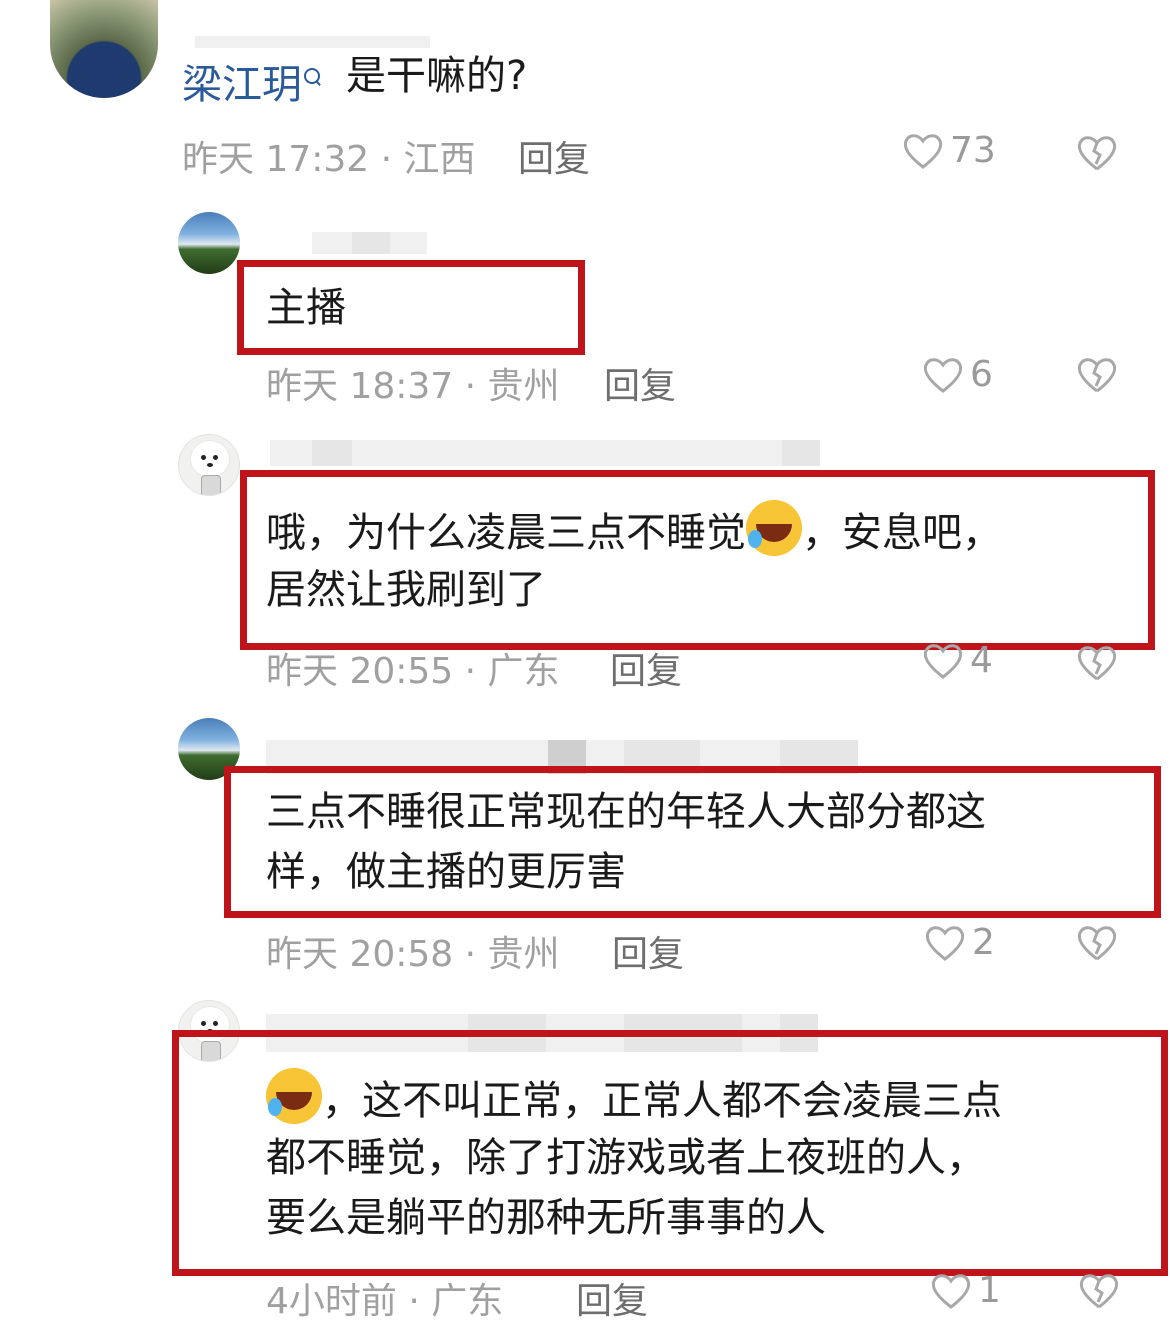  Describe the element at coordinates (989, 1290) in the screenshot. I see `like-count: 1` at that location.